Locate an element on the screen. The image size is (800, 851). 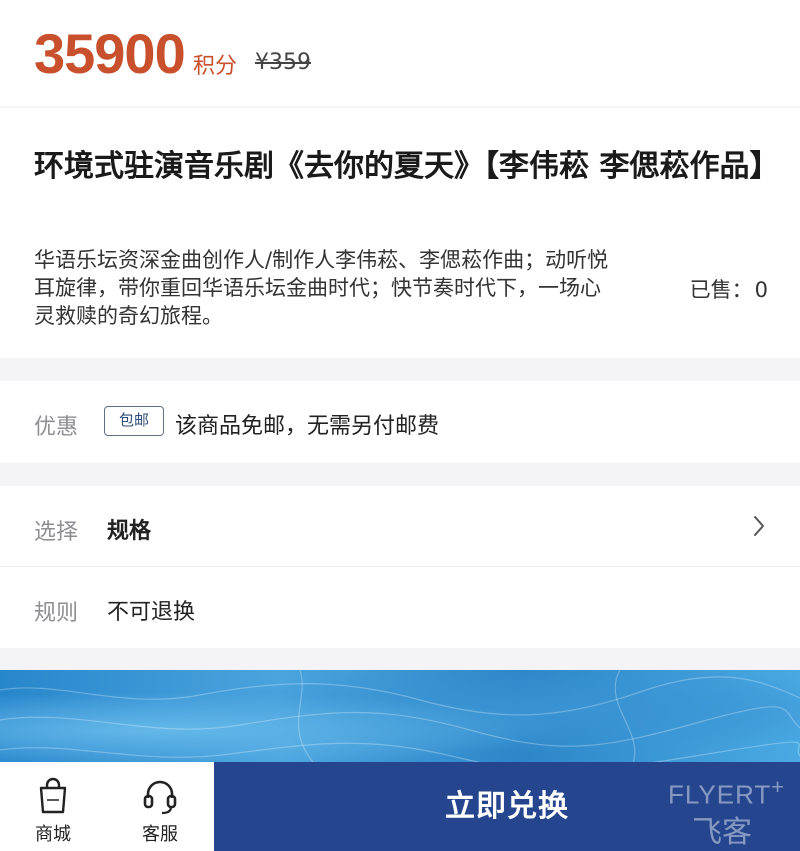
water-texture is located at coordinates (400, 720).